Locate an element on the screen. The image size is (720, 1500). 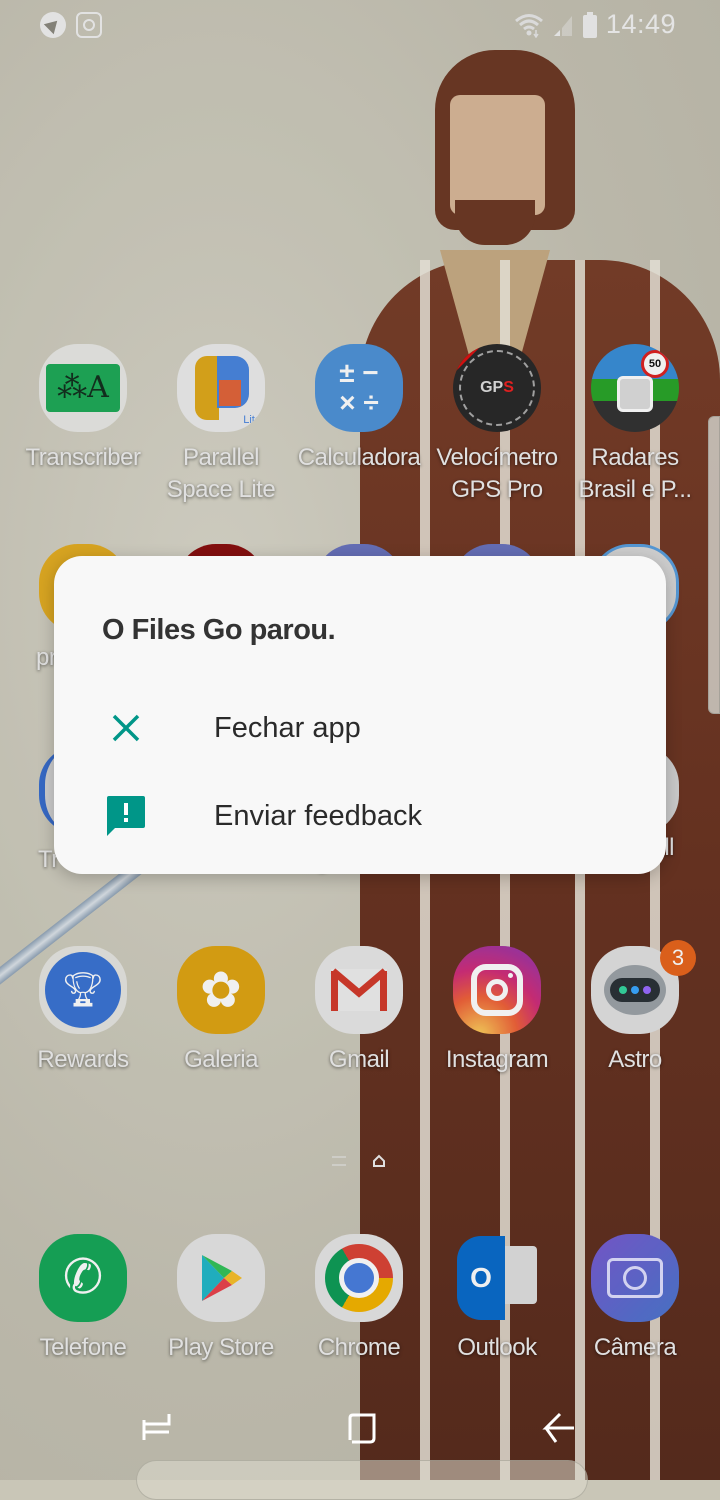
send-feedback-label: Enviar feedback is located at coordinates (318, 815).